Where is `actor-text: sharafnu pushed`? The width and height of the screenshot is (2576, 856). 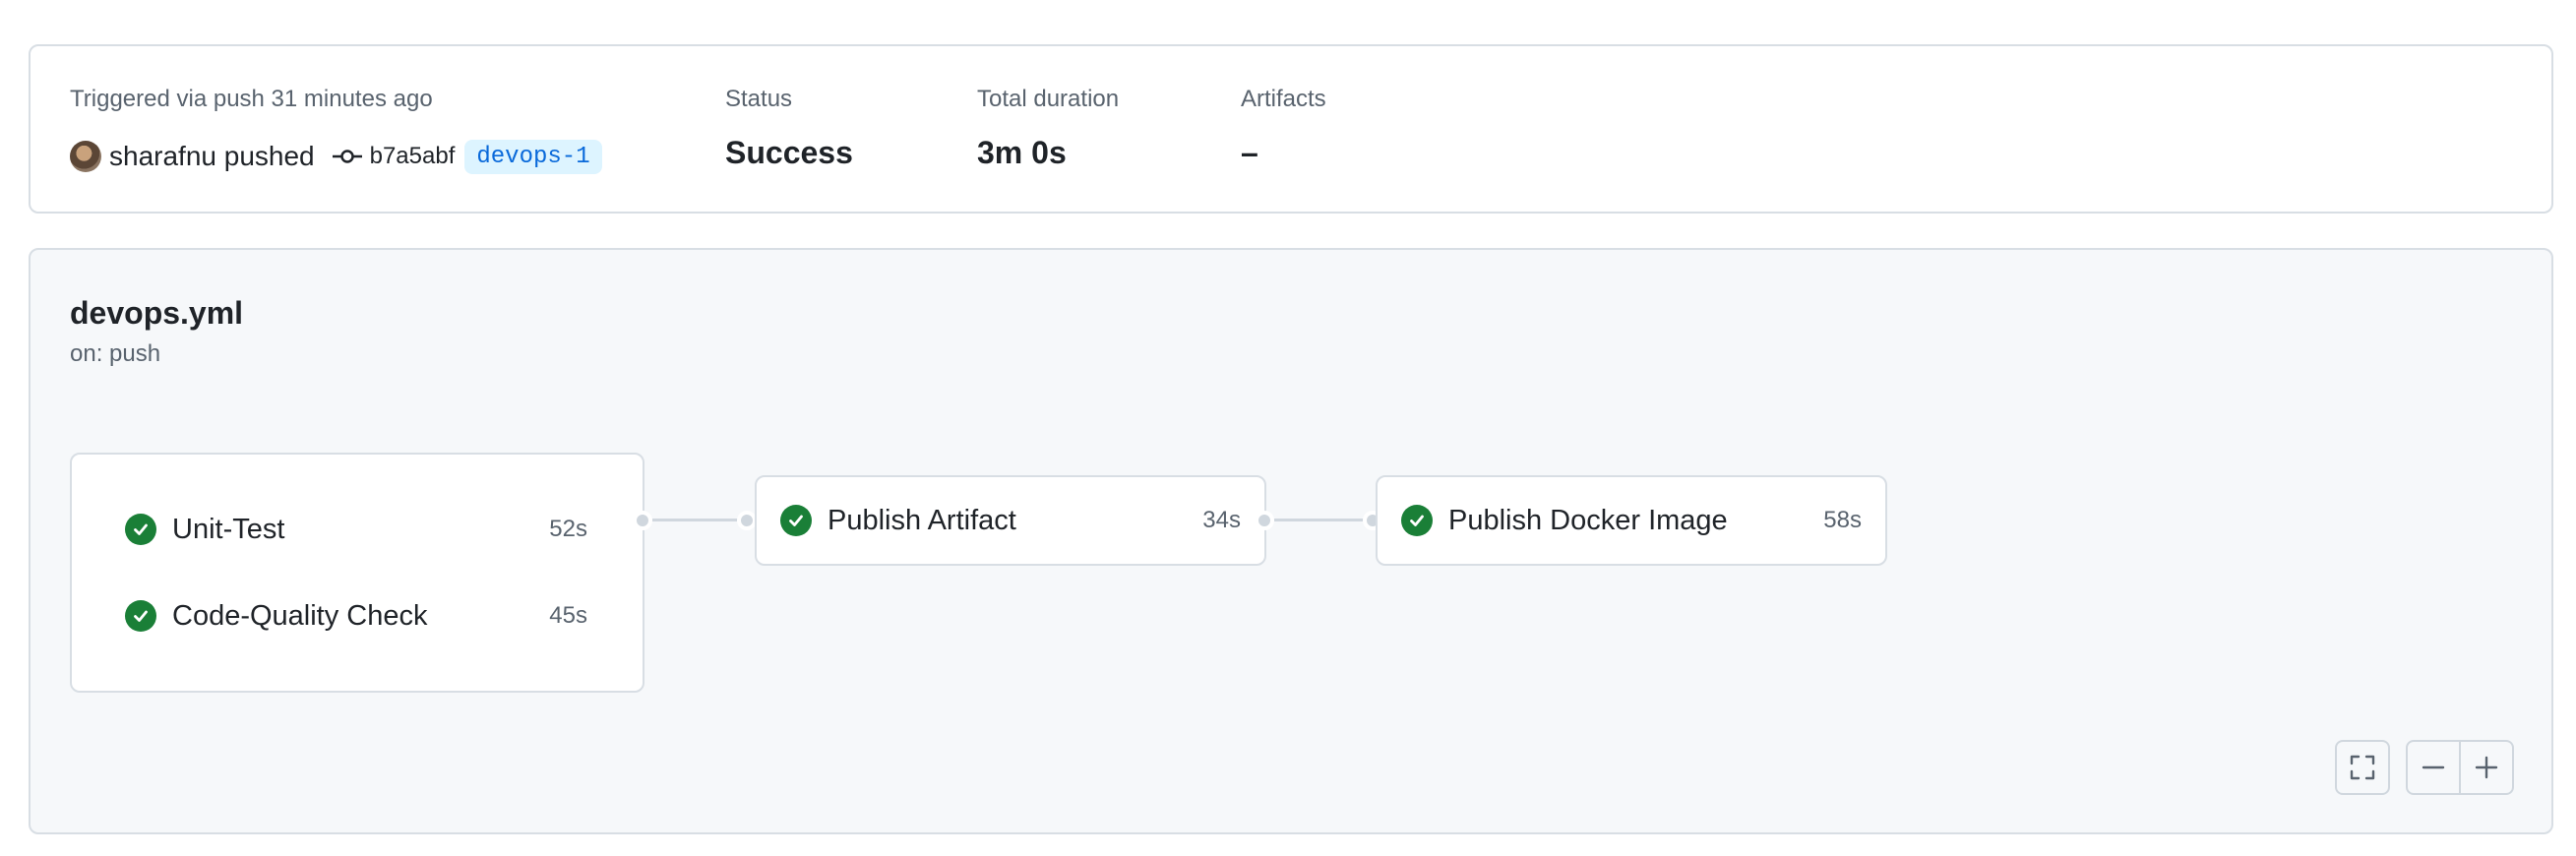 actor-text: sharafnu pushed is located at coordinates (212, 157).